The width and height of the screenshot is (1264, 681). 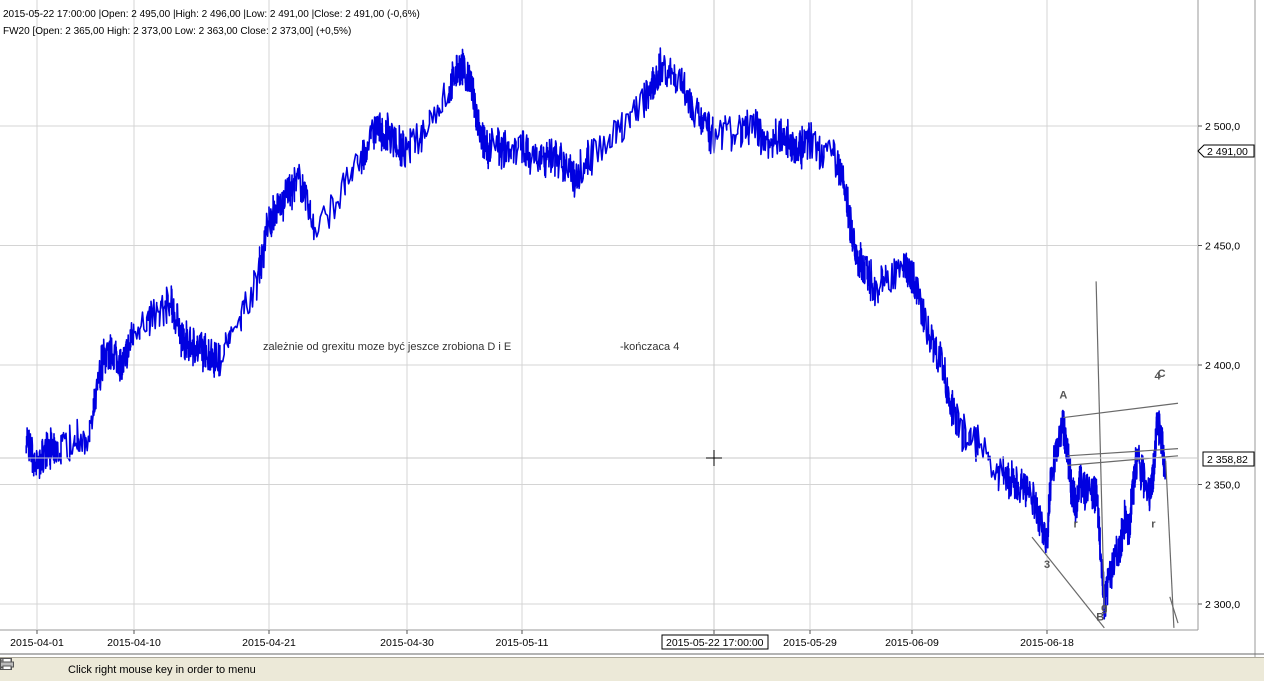 I want to click on cursor-date-marker: 2015-05-22 17:00:00, so click(x=715, y=642).